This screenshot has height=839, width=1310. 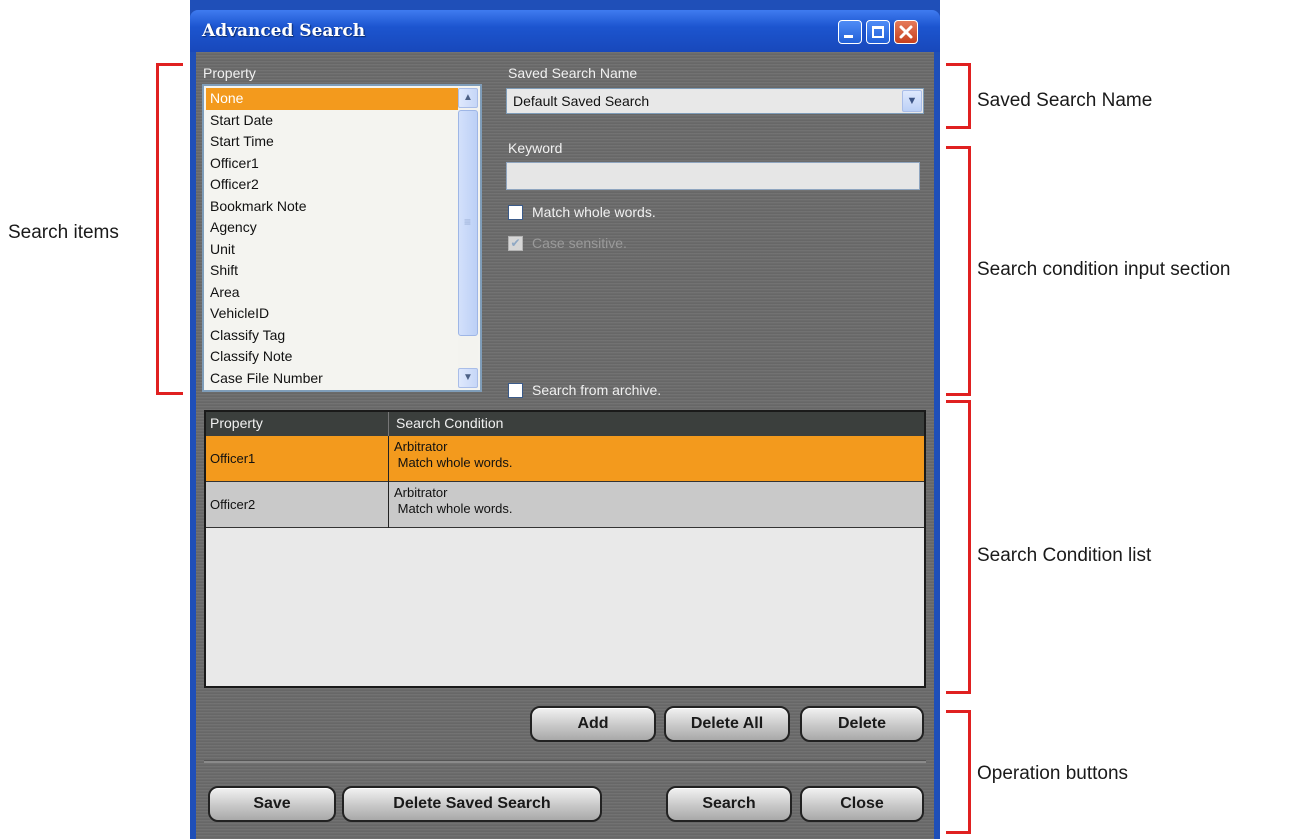 I want to click on close-button: Close, so click(x=862, y=804).